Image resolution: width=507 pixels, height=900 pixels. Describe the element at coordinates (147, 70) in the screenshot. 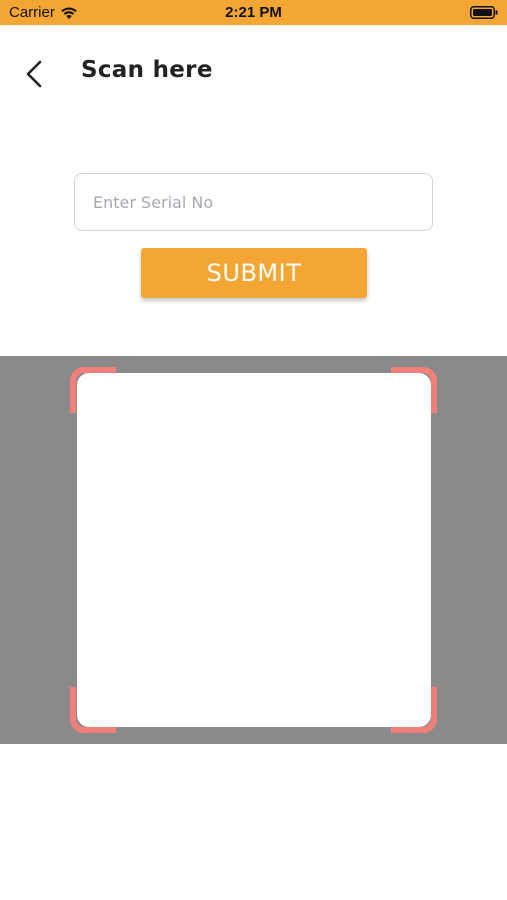

I see `page-title: Scan here` at that location.